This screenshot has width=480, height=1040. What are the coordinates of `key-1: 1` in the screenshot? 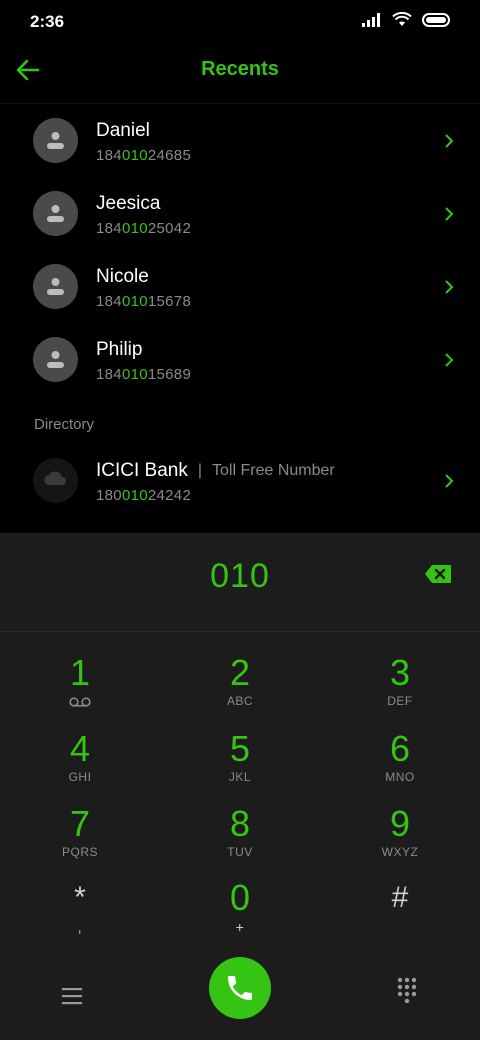 It's located at (80, 678).